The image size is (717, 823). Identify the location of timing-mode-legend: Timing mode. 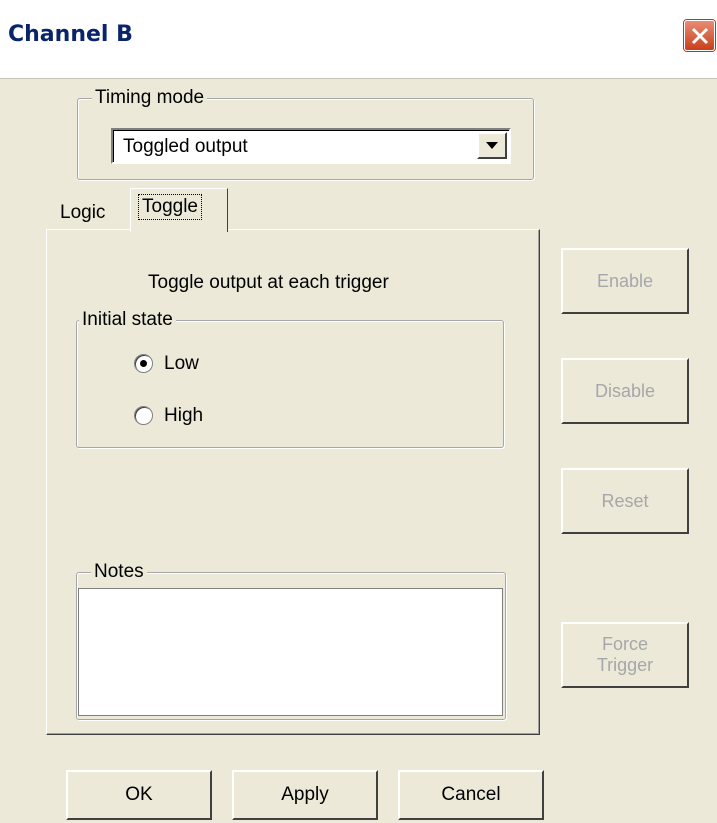
(150, 98).